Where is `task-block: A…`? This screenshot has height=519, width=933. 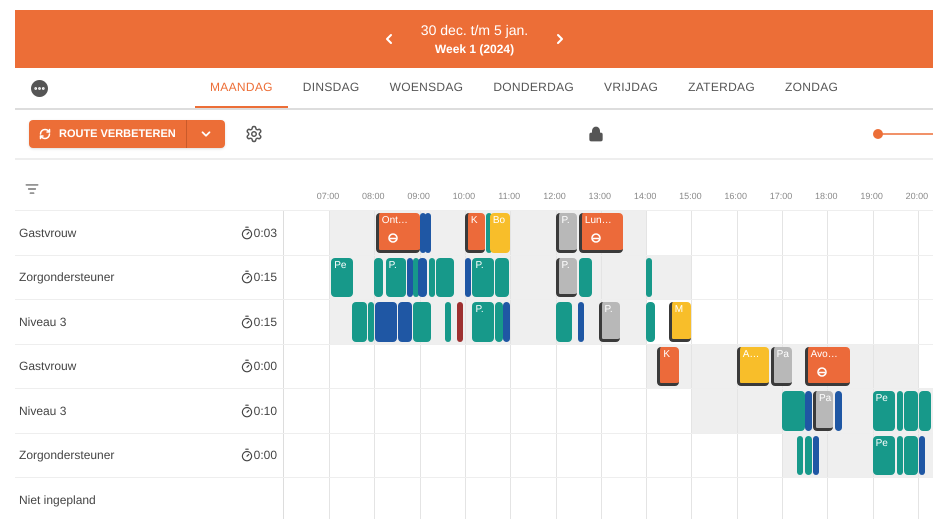 task-block: A… is located at coordinates (753, 366).